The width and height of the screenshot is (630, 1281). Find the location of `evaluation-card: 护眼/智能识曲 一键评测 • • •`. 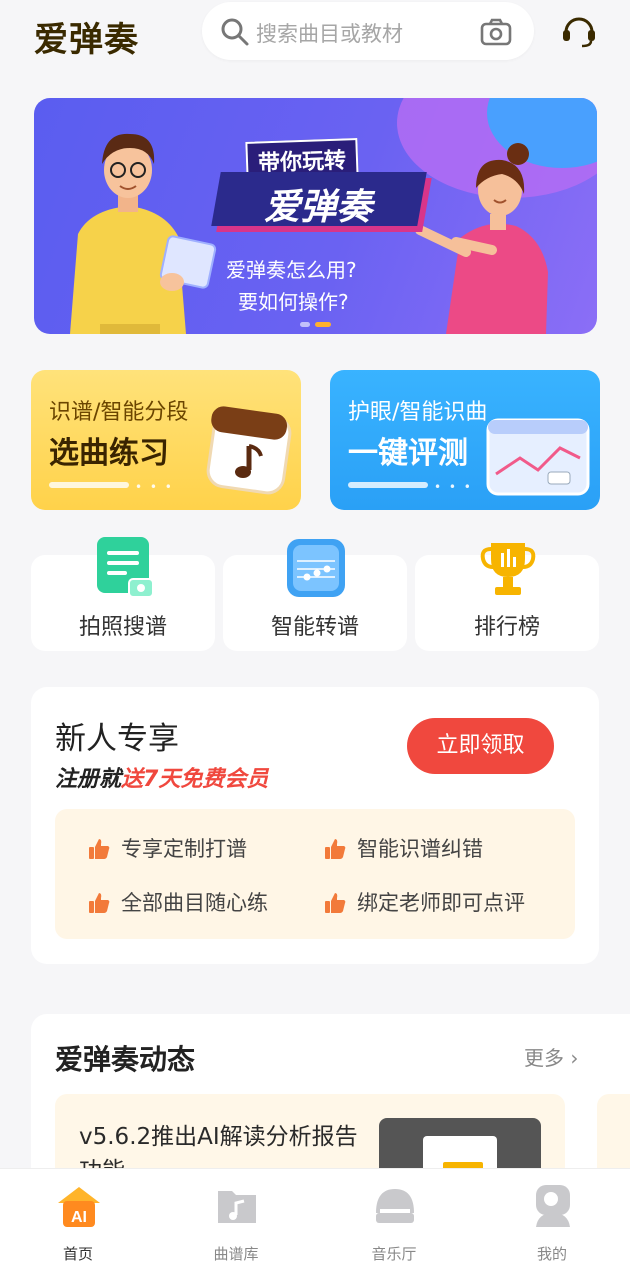

evaluation-card: 护眼/智能识曲 一键评测 • • • is located at coordinates (465, 440).